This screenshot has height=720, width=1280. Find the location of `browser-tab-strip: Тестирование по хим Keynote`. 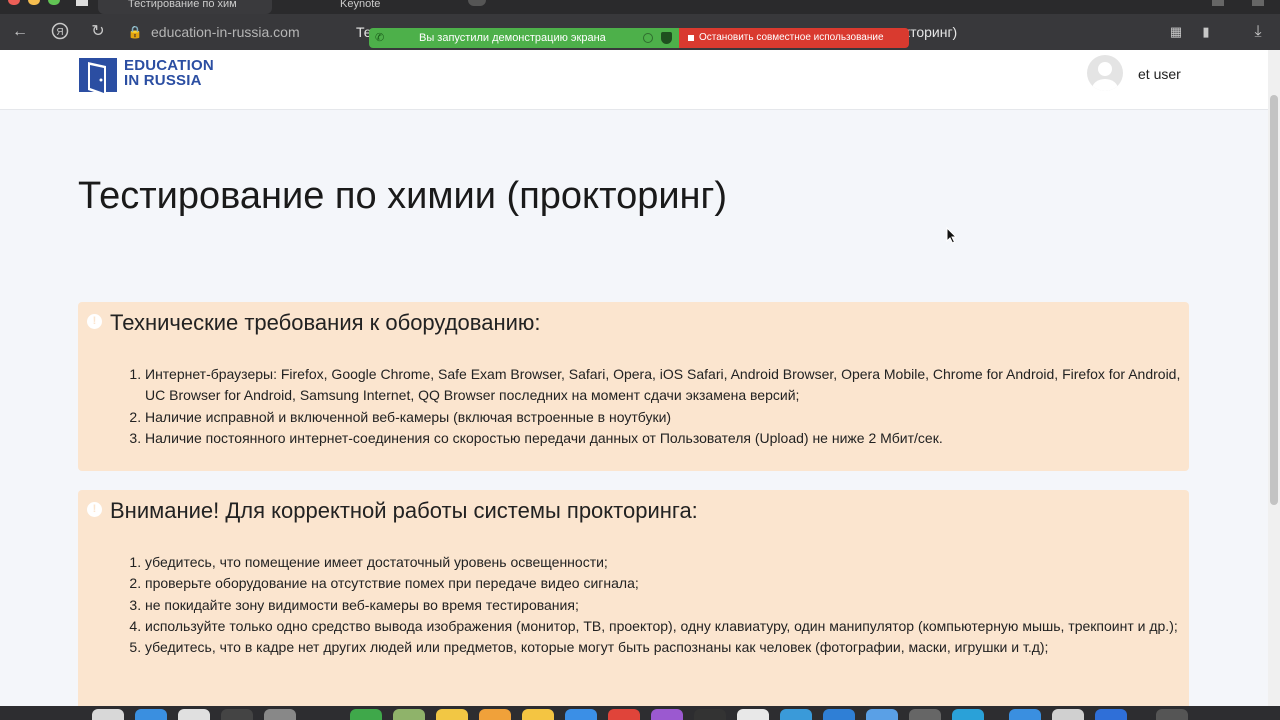

browser-tab-strip: Тестирование по хим Keynote is located at coordinates (640, 7).